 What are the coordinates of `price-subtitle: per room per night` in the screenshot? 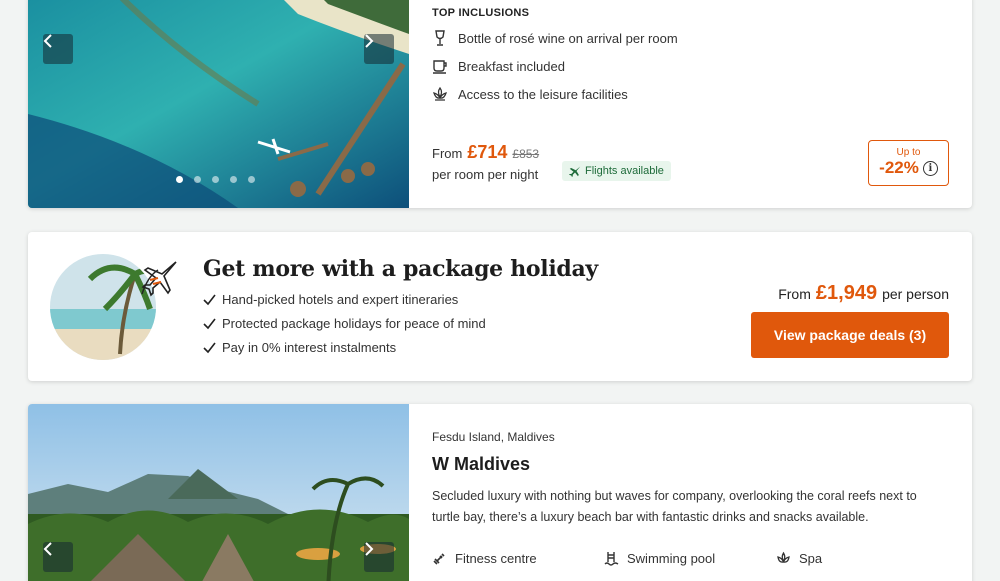 It's located at (485, 174).